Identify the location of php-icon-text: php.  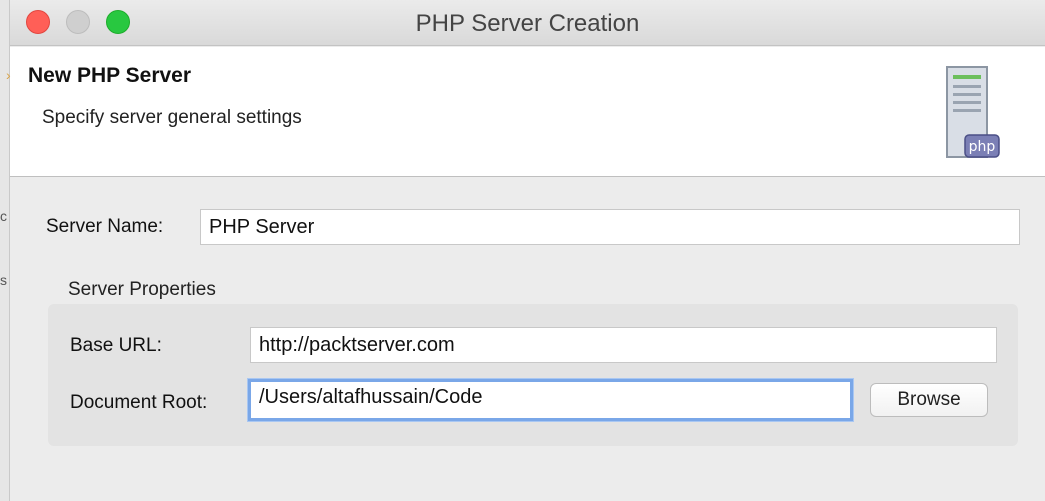
(982, 147).